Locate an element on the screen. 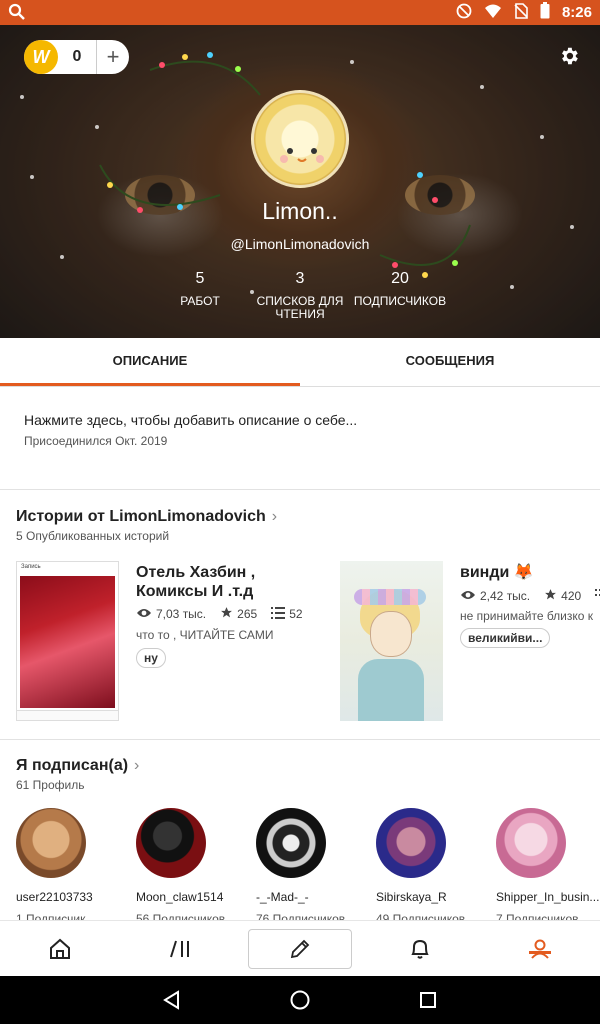 The image size is (600, 1024). tab-messages: СООБЩЕНИЯ is located at coordinates (450, 362).